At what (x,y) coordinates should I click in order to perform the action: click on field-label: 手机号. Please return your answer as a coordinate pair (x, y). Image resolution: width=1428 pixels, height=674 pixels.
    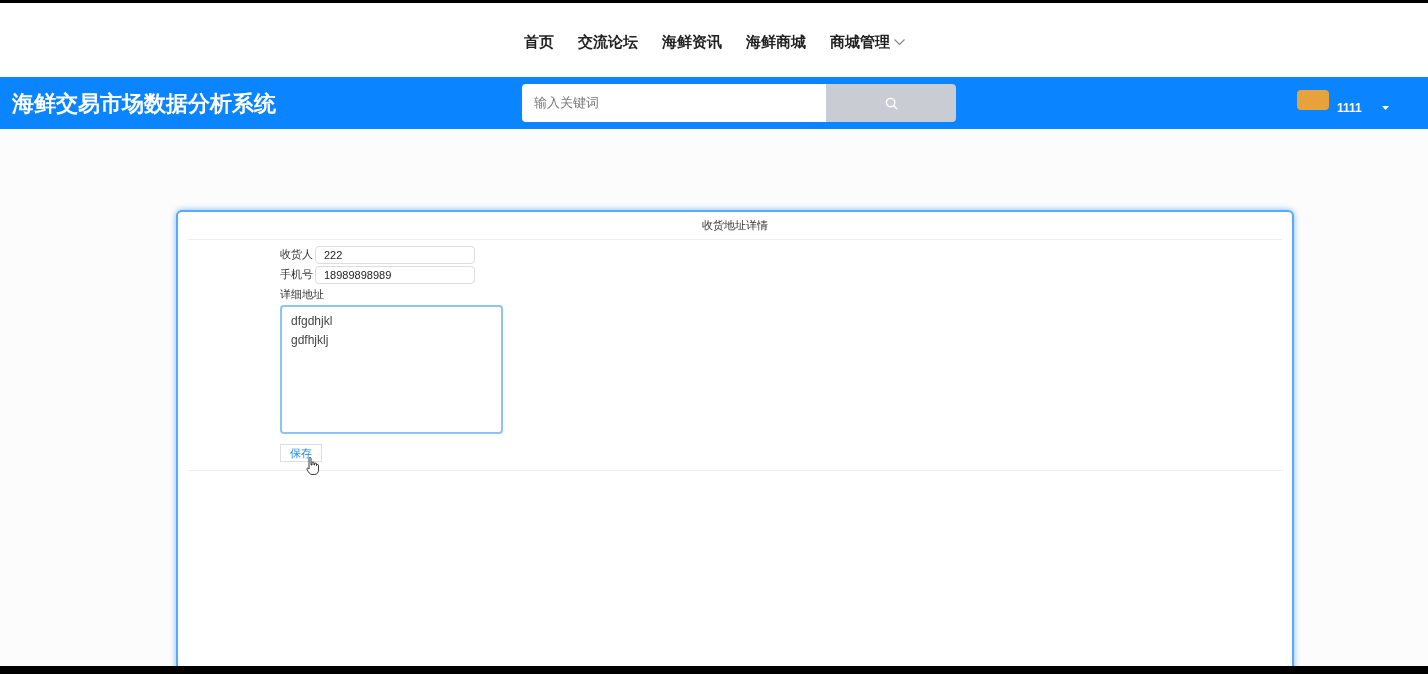
    Looking at the image, I should click on (296, 275).